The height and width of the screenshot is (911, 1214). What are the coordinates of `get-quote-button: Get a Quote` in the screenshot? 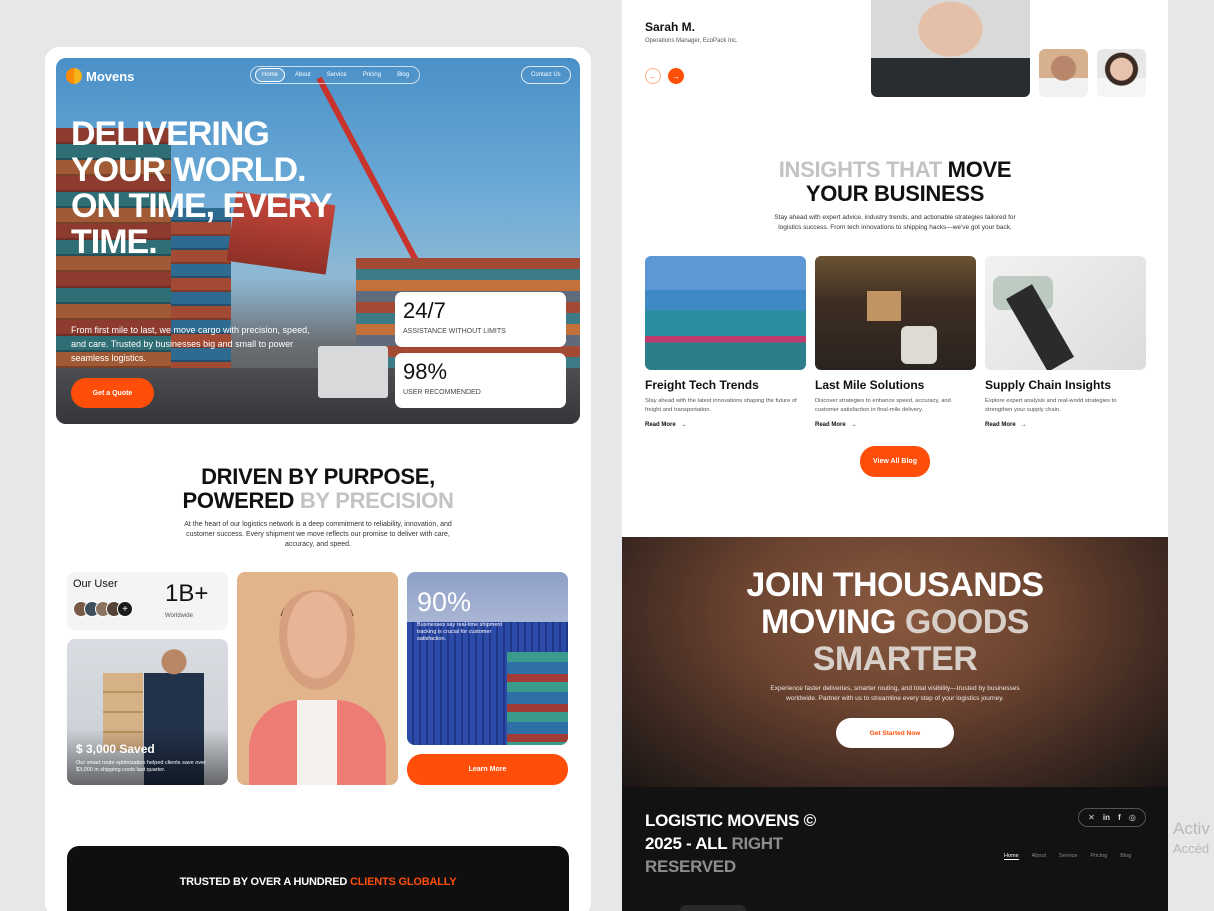 It's located at (112, 393).